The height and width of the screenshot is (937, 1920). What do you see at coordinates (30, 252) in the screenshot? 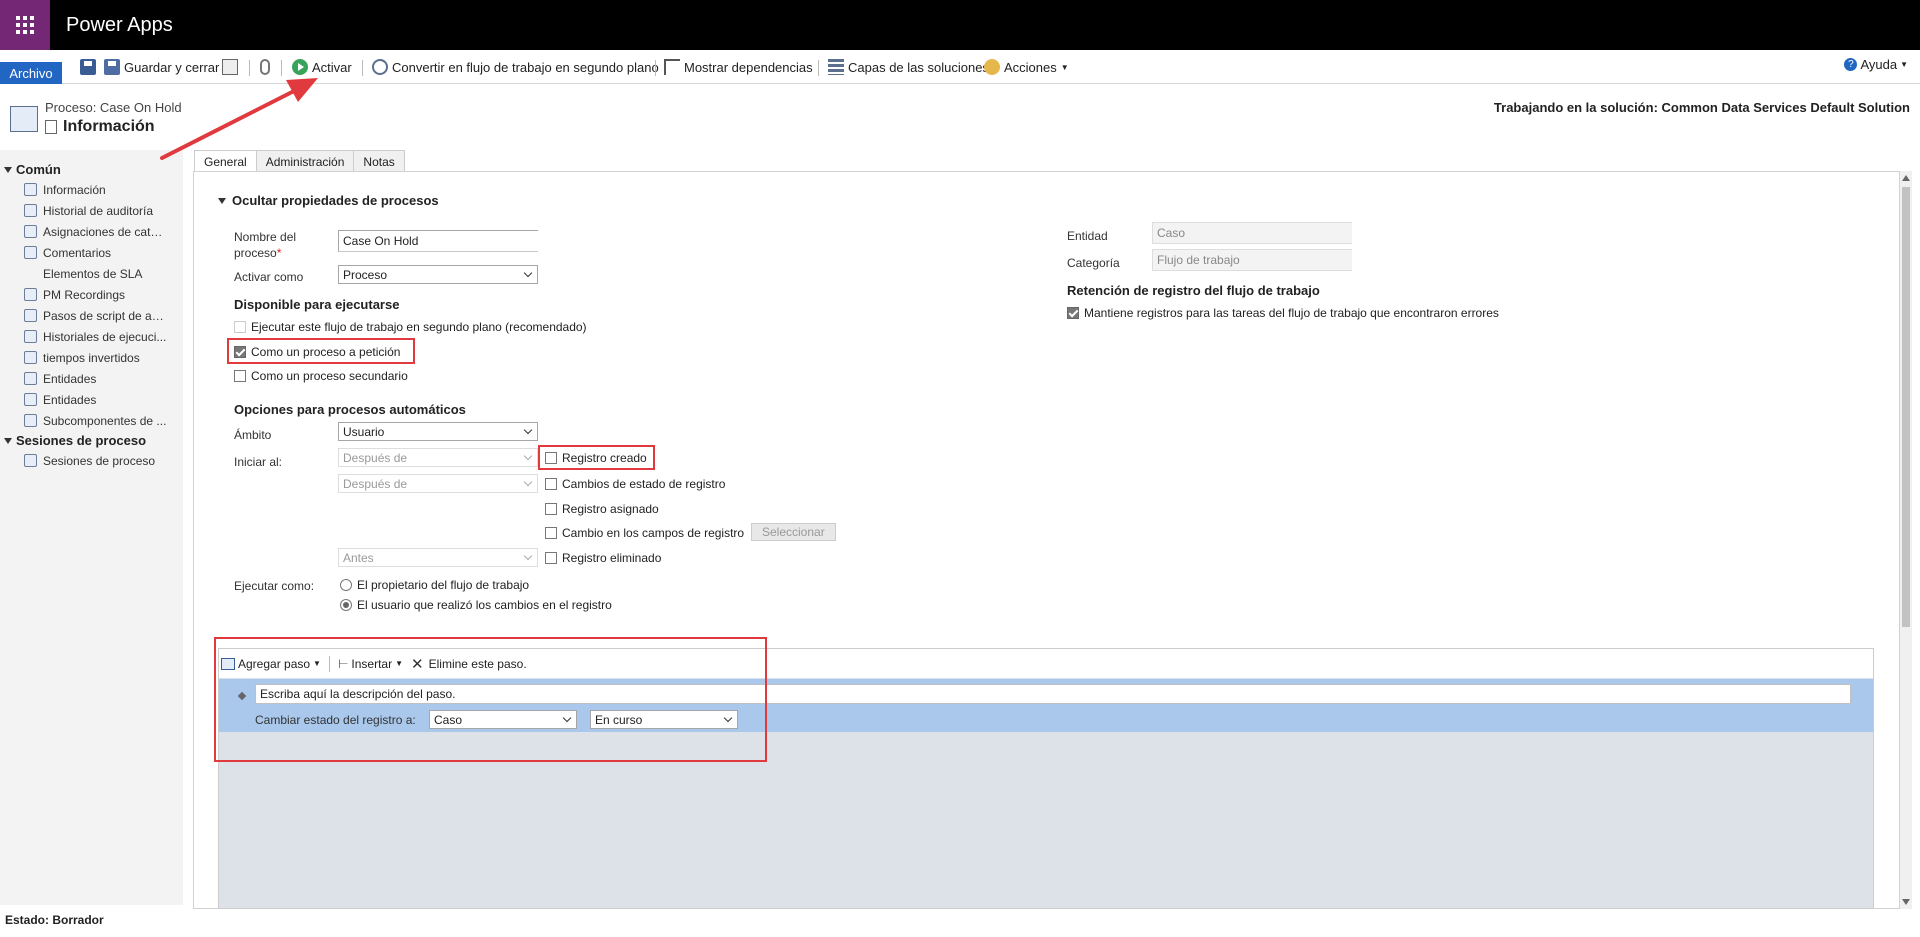
I see `comments-icon` at bounding box center [30, 252].